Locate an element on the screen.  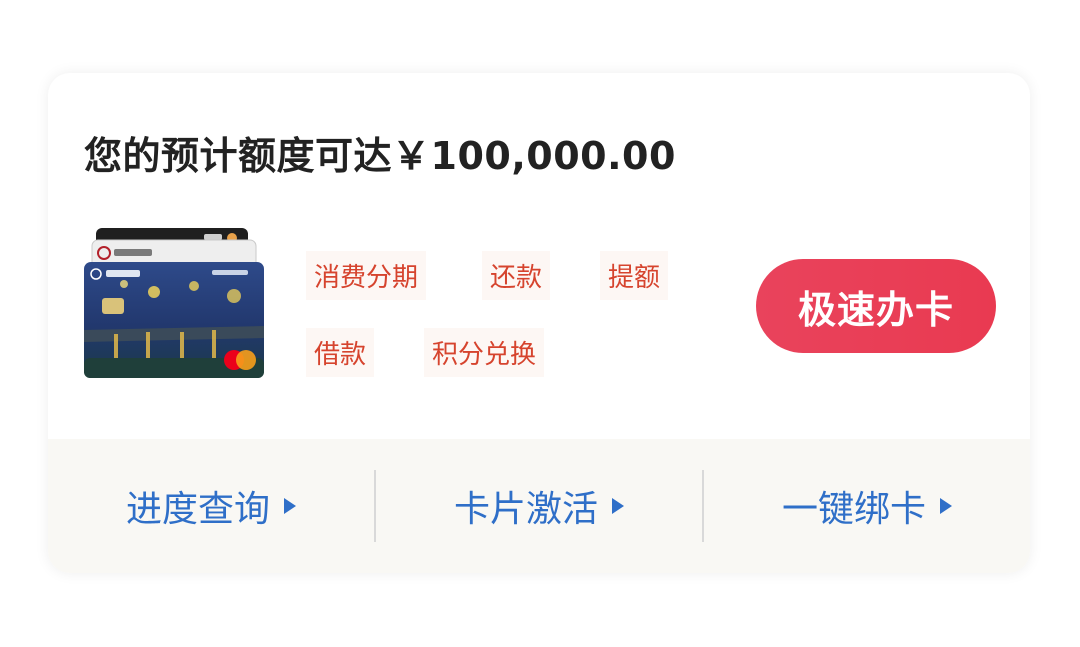
one-click-bind-label: 一键绑卡 is located at coordinates (853, 509).